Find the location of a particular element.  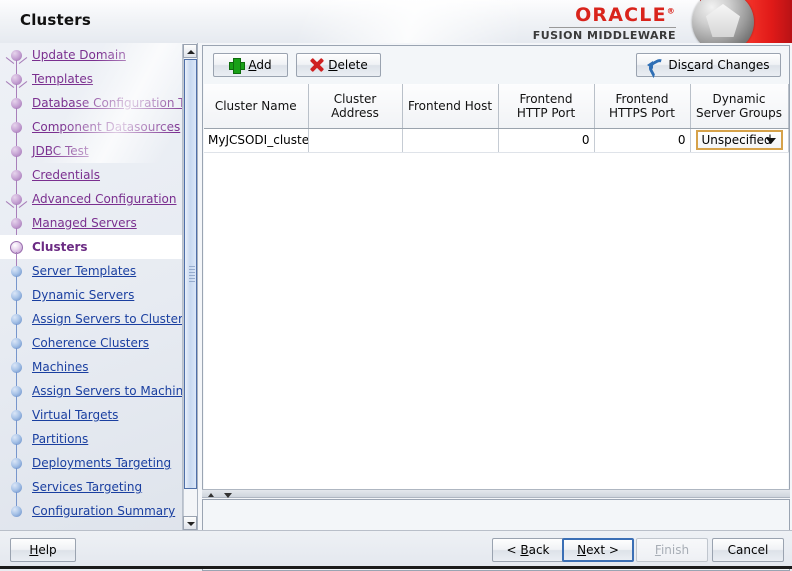

delete-button: Delete is located at coordinates (338, 65).